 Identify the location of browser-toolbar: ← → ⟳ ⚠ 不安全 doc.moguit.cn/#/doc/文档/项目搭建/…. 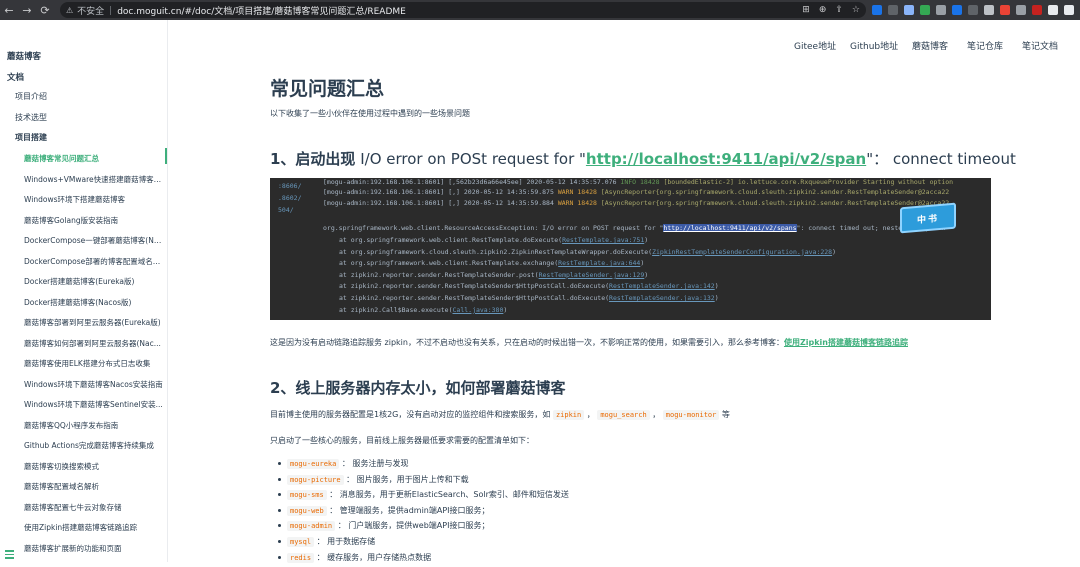
(540, 10).